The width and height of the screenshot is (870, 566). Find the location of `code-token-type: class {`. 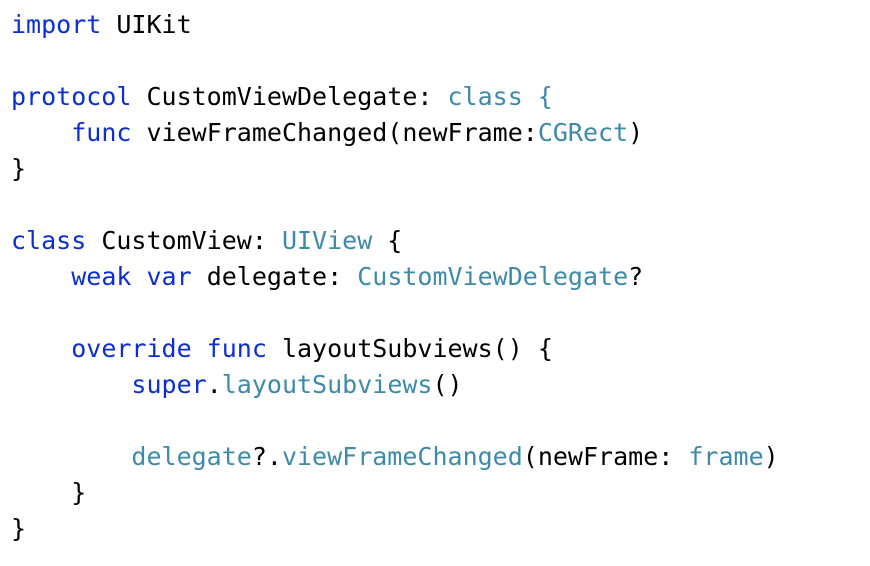

code-token-type: class { is located at coordinates (500, 96).